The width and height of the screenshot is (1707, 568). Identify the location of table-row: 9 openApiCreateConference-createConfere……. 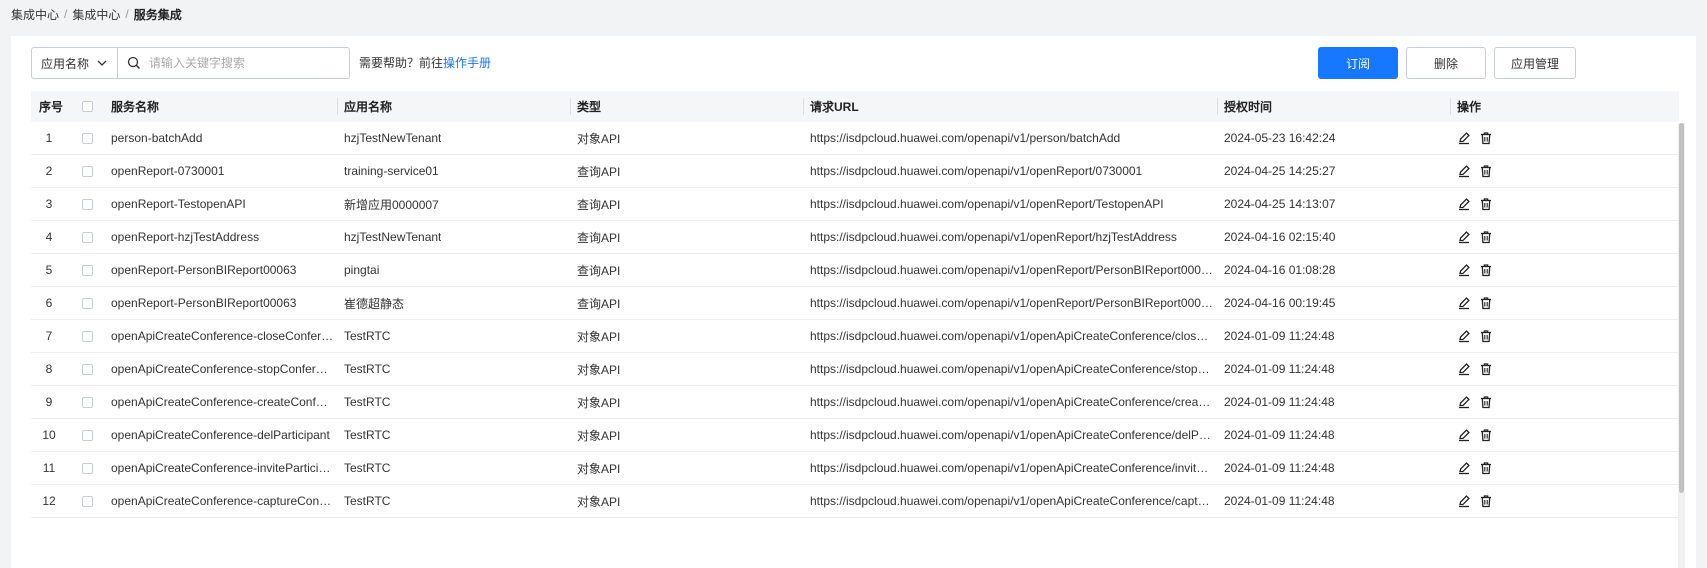
(855, 402).